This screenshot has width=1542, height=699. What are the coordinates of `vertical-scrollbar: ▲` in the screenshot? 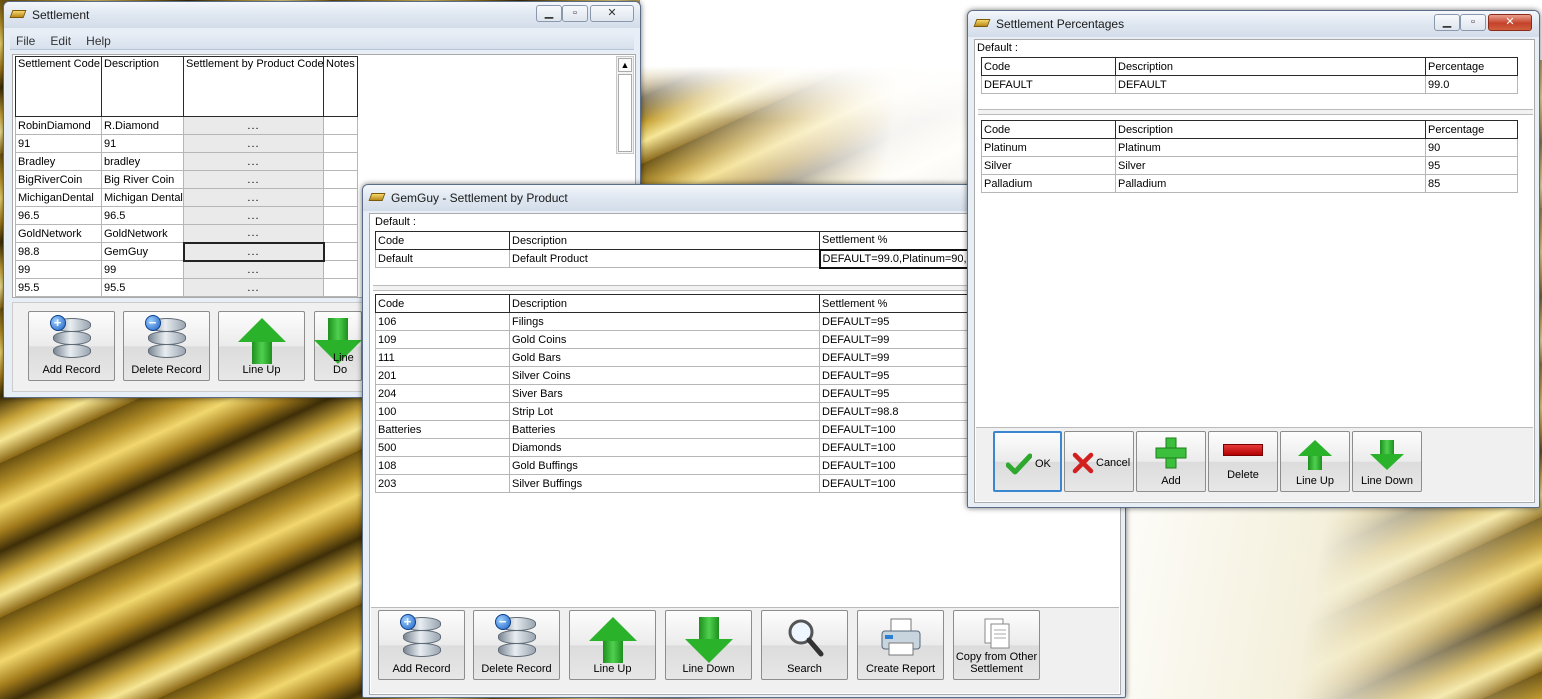 It's located at (625, 105).